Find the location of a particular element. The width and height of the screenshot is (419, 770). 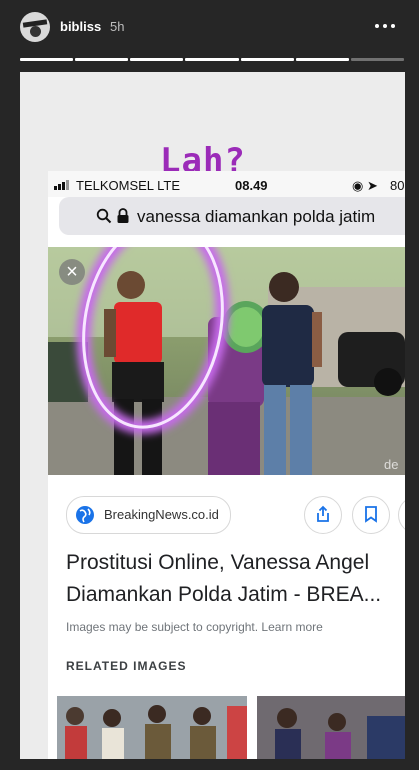

lock-icon is located at coordinates (123, 215).